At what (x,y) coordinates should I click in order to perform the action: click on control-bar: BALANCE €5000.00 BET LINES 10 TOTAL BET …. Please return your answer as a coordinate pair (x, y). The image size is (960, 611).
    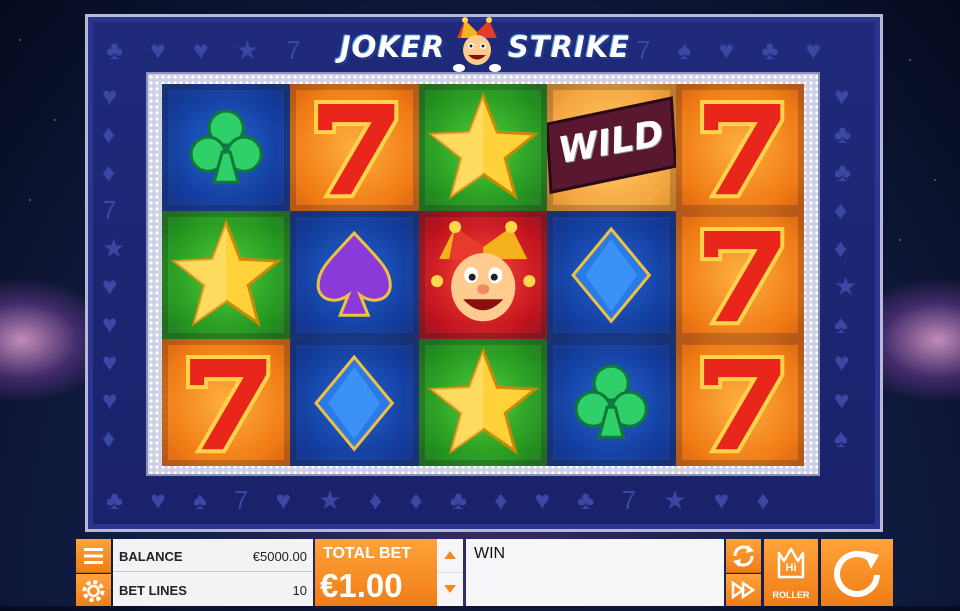
    Looking at the image, I should click on (484, 572).